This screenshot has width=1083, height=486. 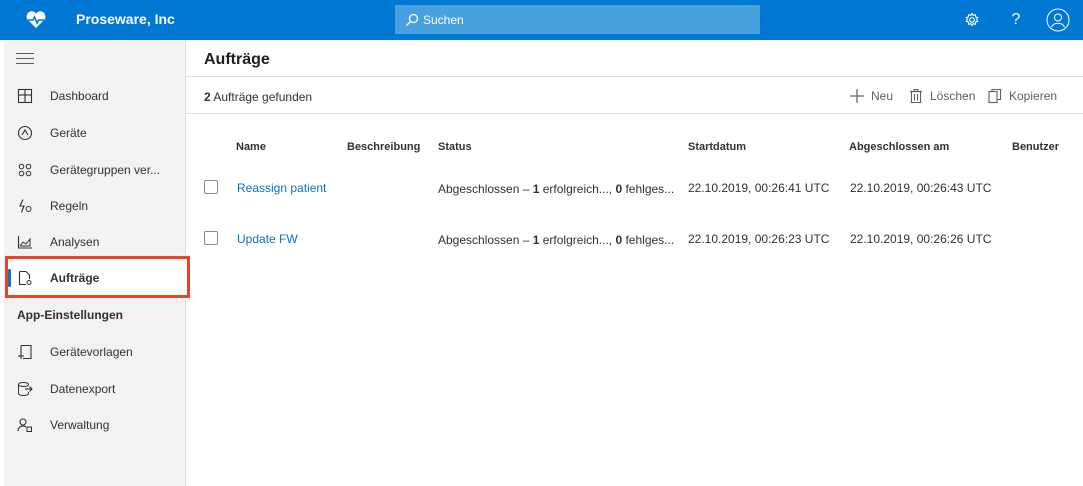 What do you see at coordinates (251, 147) in the screenshot?
I see `column-header-name: Name` at bounding box center [251, 147].